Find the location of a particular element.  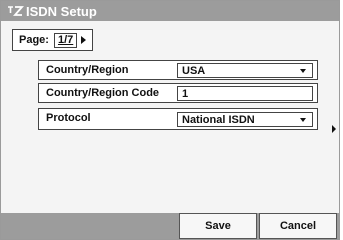

isdn-logo-icon is located at coordinates (16, 11).